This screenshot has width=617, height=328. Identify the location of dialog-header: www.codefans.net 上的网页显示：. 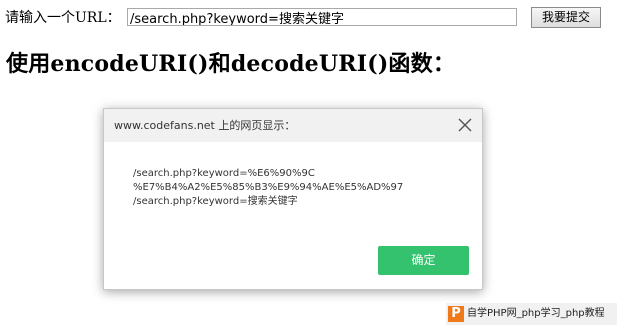
(293, 125).